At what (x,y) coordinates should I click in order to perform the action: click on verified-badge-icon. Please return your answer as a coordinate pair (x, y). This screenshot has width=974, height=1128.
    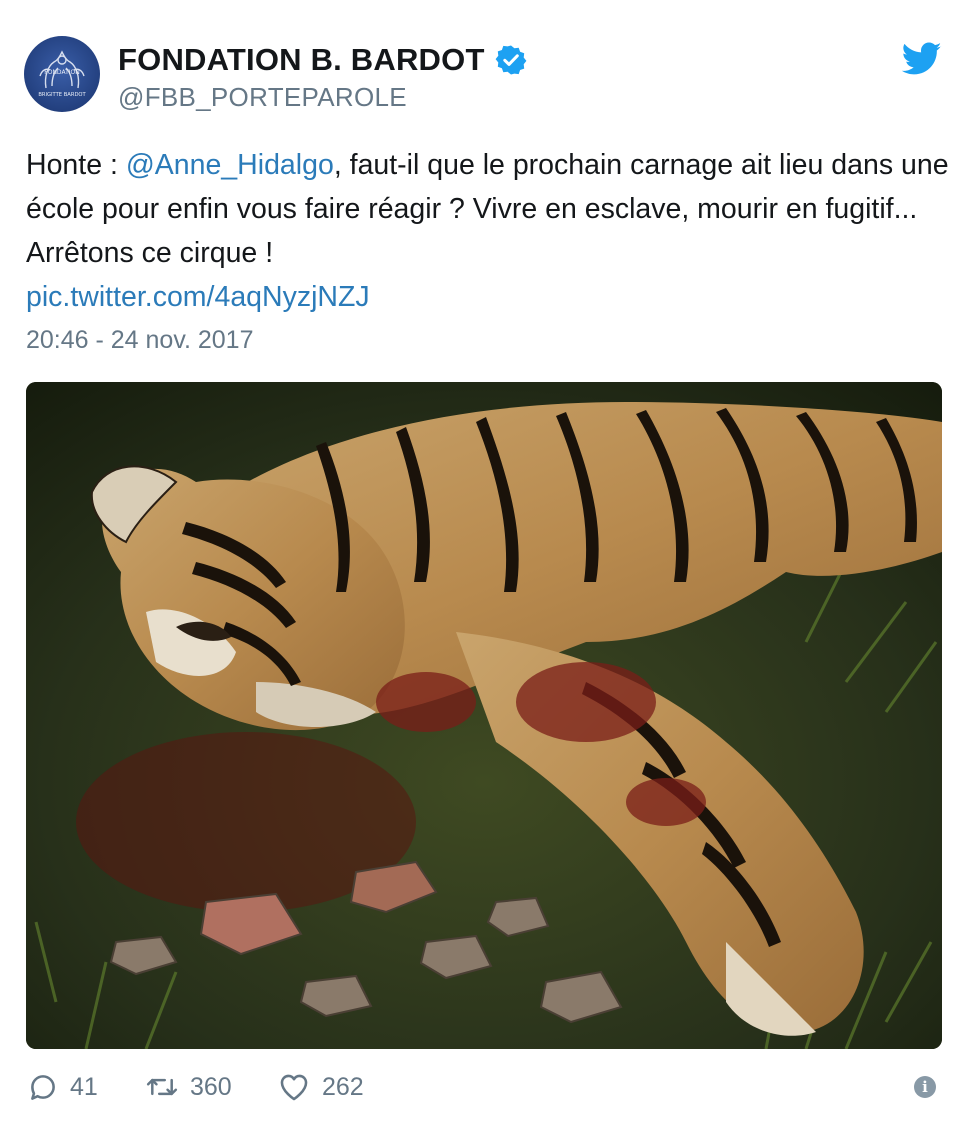
    Looking at the image, I should click on (510, 60).